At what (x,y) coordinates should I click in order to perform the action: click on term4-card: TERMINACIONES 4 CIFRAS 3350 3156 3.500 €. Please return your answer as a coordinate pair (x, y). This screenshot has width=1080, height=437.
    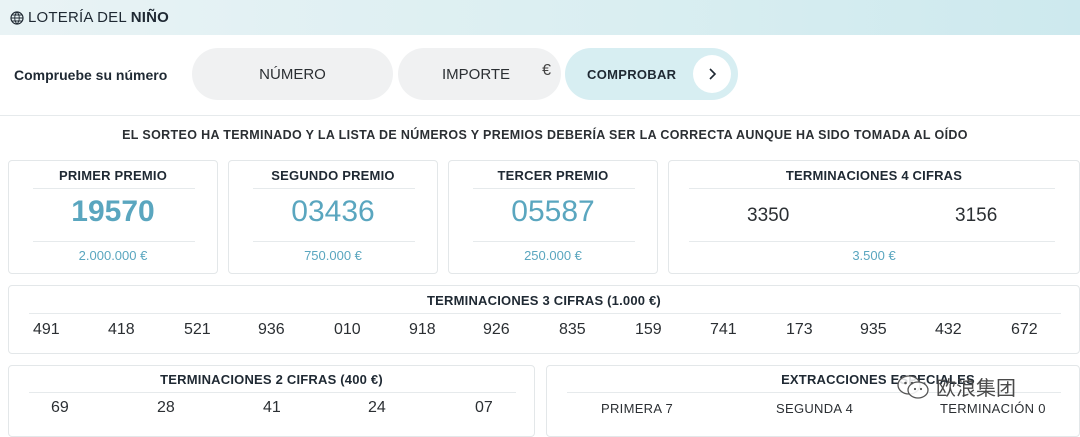
    Looking at the image, I should click on (874, 217).